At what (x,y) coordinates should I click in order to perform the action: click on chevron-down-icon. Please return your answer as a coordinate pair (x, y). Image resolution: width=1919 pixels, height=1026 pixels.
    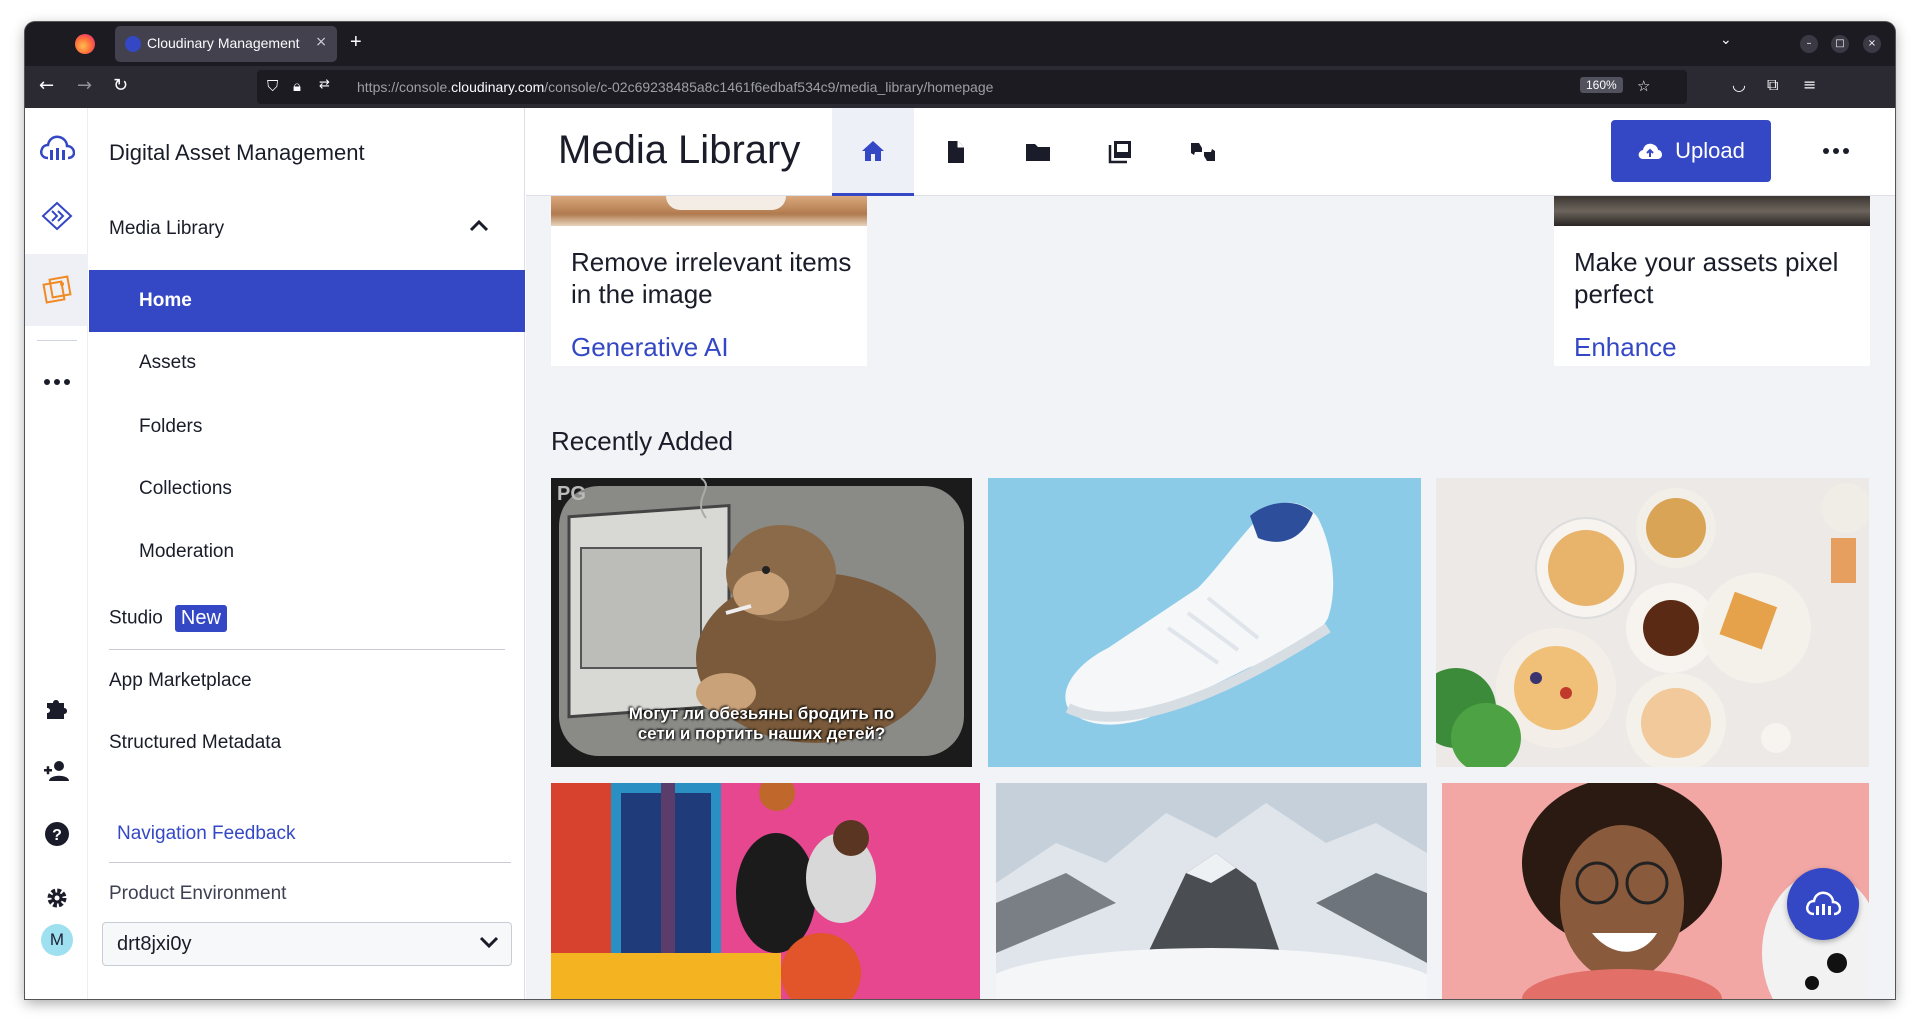
    Looking at the image, I should click on (489, 944).